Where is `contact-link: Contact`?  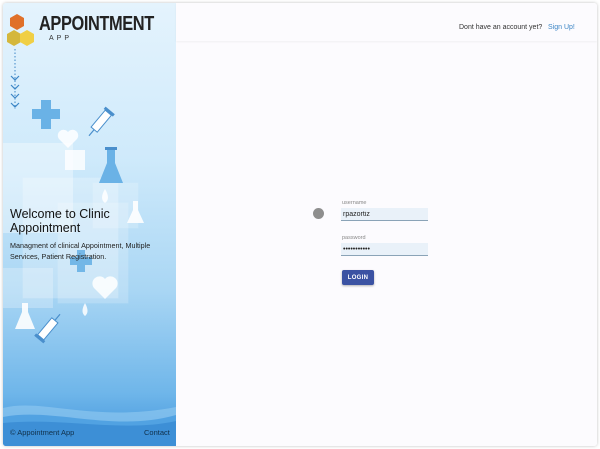 contact-link: Contact is located at coordinates (157, 432).